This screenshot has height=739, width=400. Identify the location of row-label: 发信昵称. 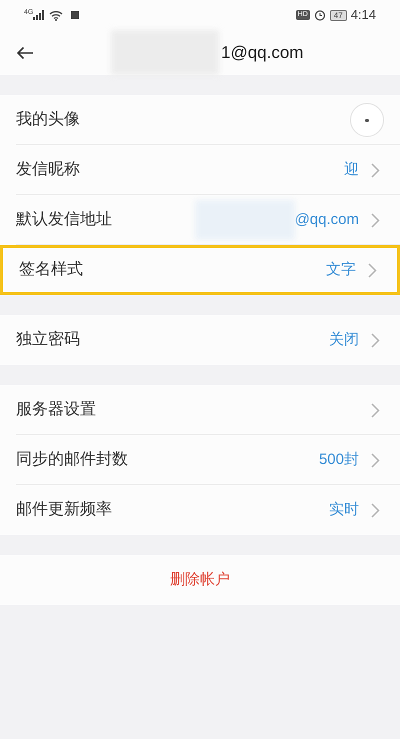
(48, 170).